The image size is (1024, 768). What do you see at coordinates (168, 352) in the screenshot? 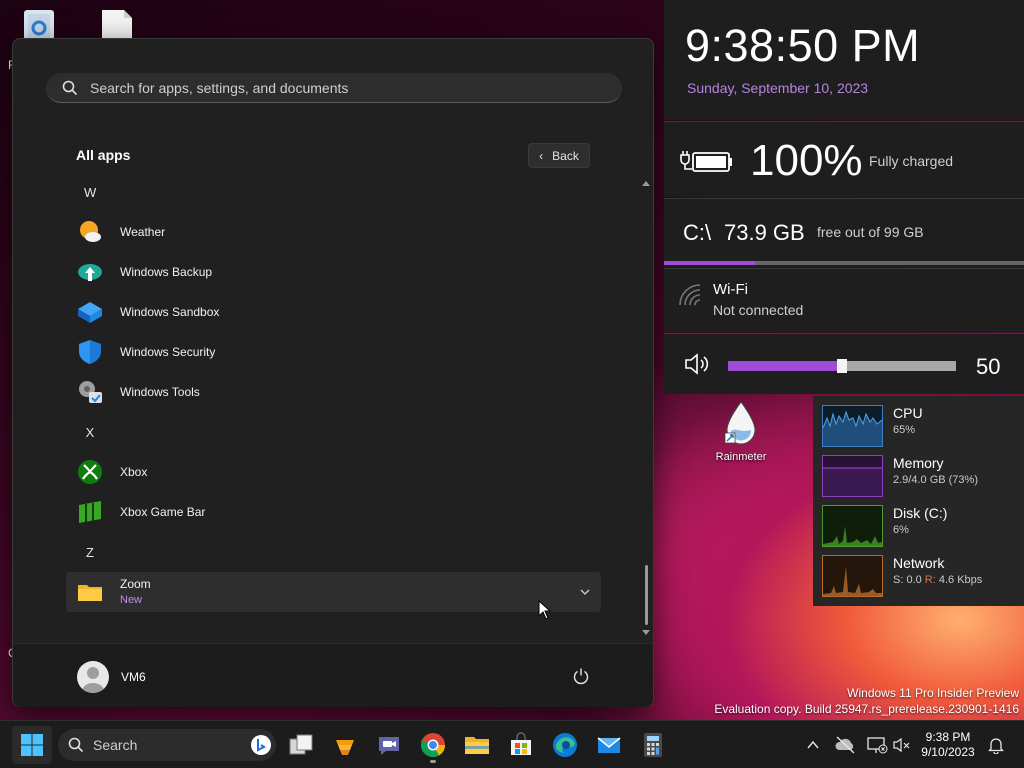
I see `app-label: Windows Security` at bounding box center [168, 352].